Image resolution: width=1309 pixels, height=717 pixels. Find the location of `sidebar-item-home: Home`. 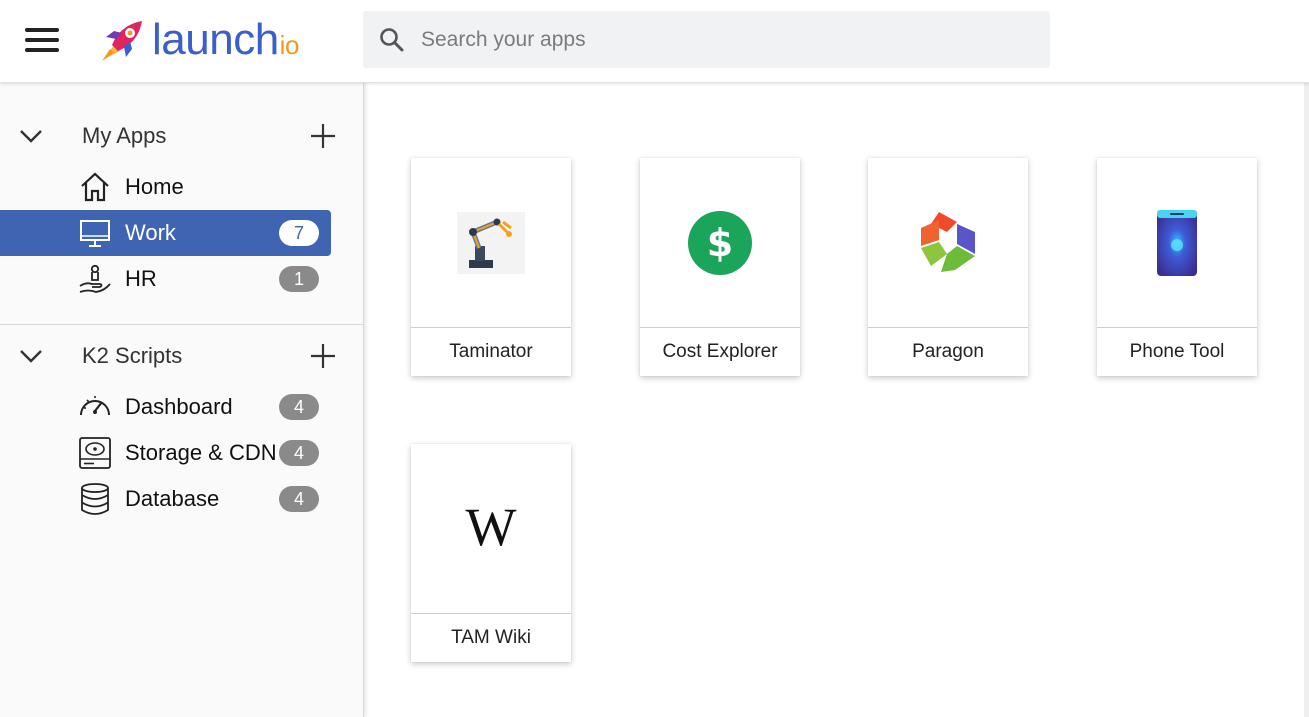

sidebar-item-home: Home is located at coordinates (165, 187).